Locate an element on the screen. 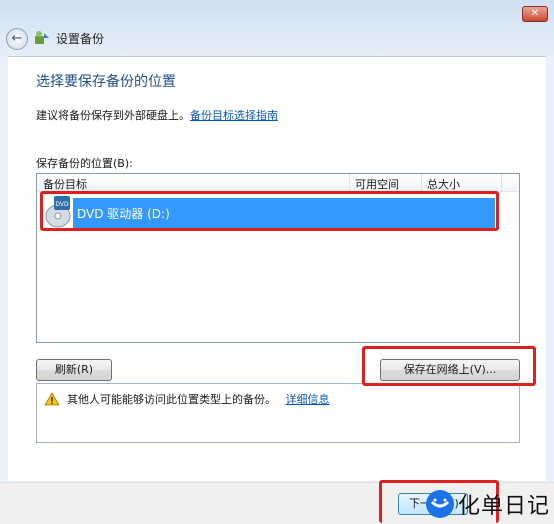 This screenshot has width=554, height=524. backup-app-icon is located at coordinates (42, 37).